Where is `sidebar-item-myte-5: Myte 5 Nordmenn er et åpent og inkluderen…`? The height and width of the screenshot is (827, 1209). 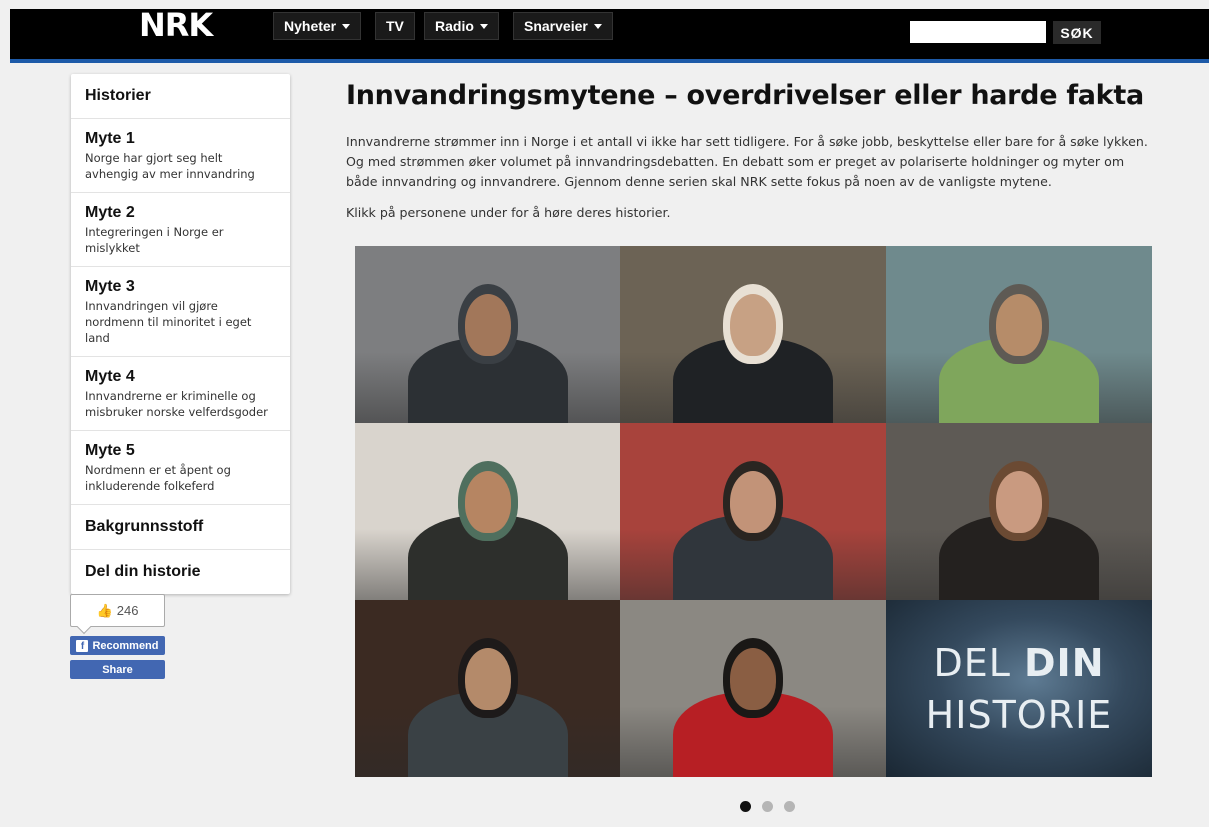
sidebar-item-myte-5: Myte 5 Nordmenn er et åpent og inkluderen… is located at coordinates (180, 468).